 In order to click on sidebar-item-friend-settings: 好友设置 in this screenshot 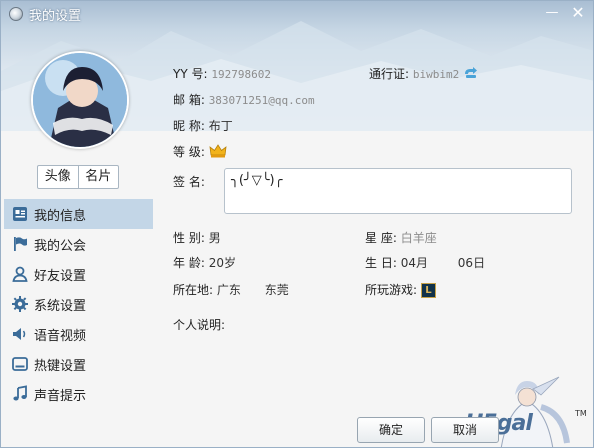, I will do `click(78, 274)`.